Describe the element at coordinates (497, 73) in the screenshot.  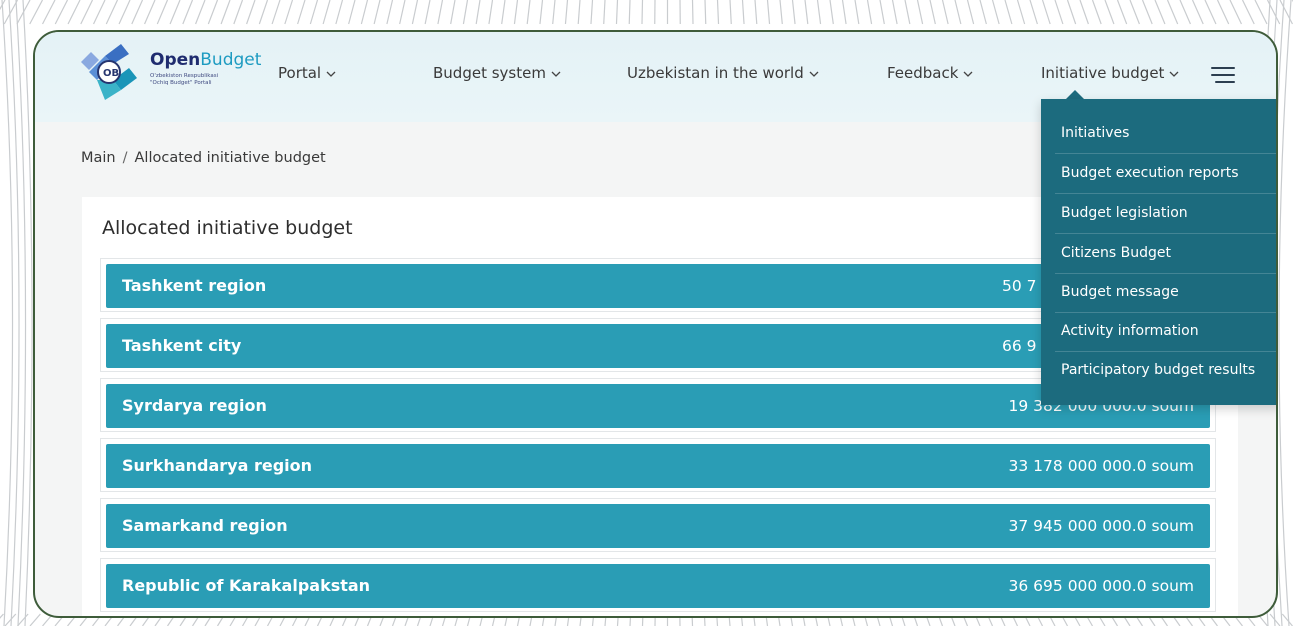
I see `nav-budget-system: Budget system` at that location.